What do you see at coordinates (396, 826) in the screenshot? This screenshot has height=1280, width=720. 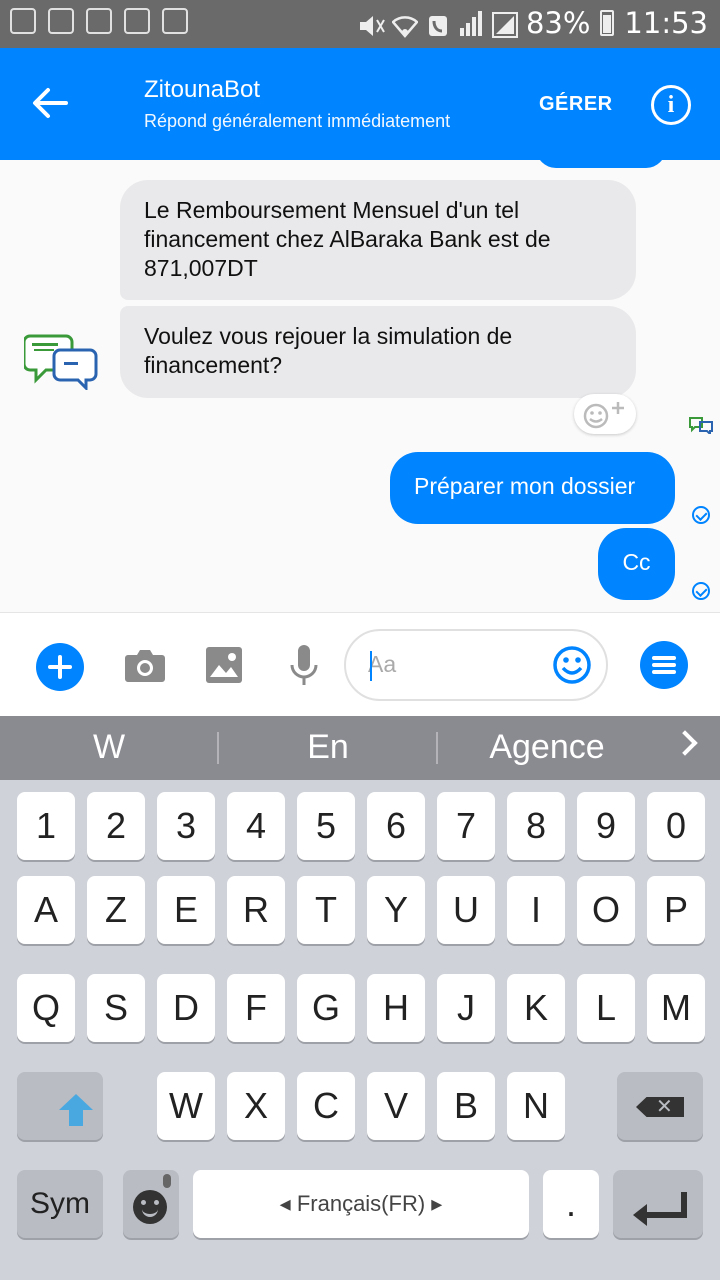 I see `key: 6` at bounding box center [396, 826].